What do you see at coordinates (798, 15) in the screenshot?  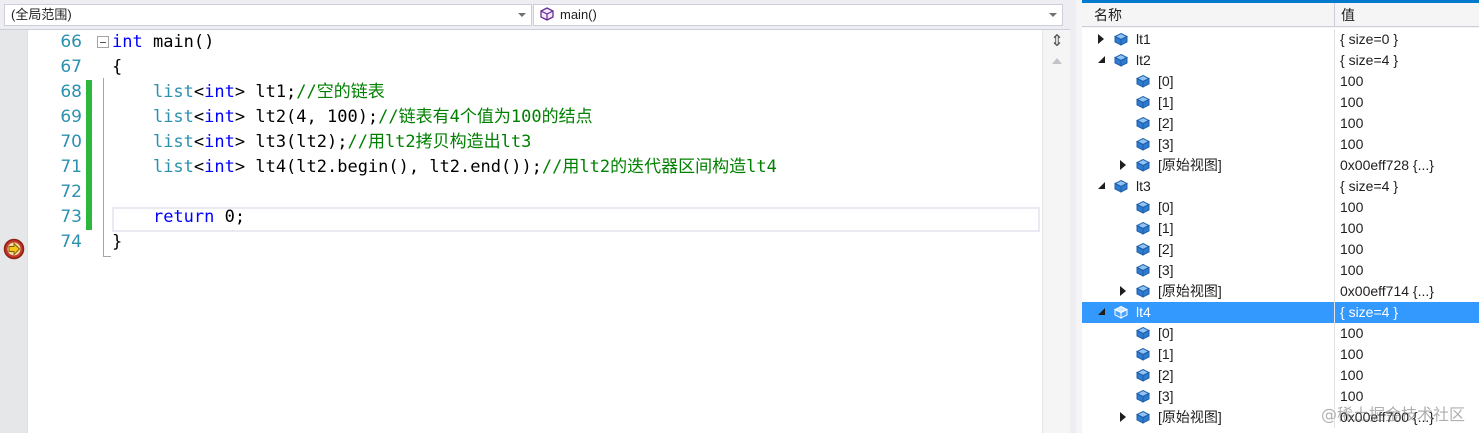 I see `member-dropdown: main()` at bounding box center [798, 15].